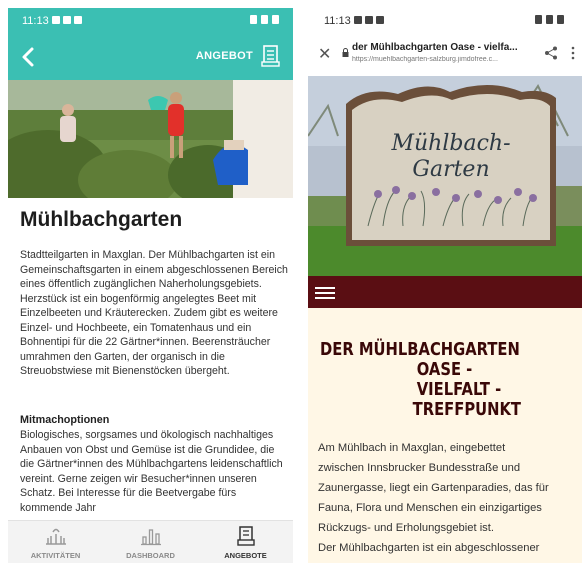 The image size is (582, 563). I want to click on sign-text-line-2: Garten, so click(450, 169).